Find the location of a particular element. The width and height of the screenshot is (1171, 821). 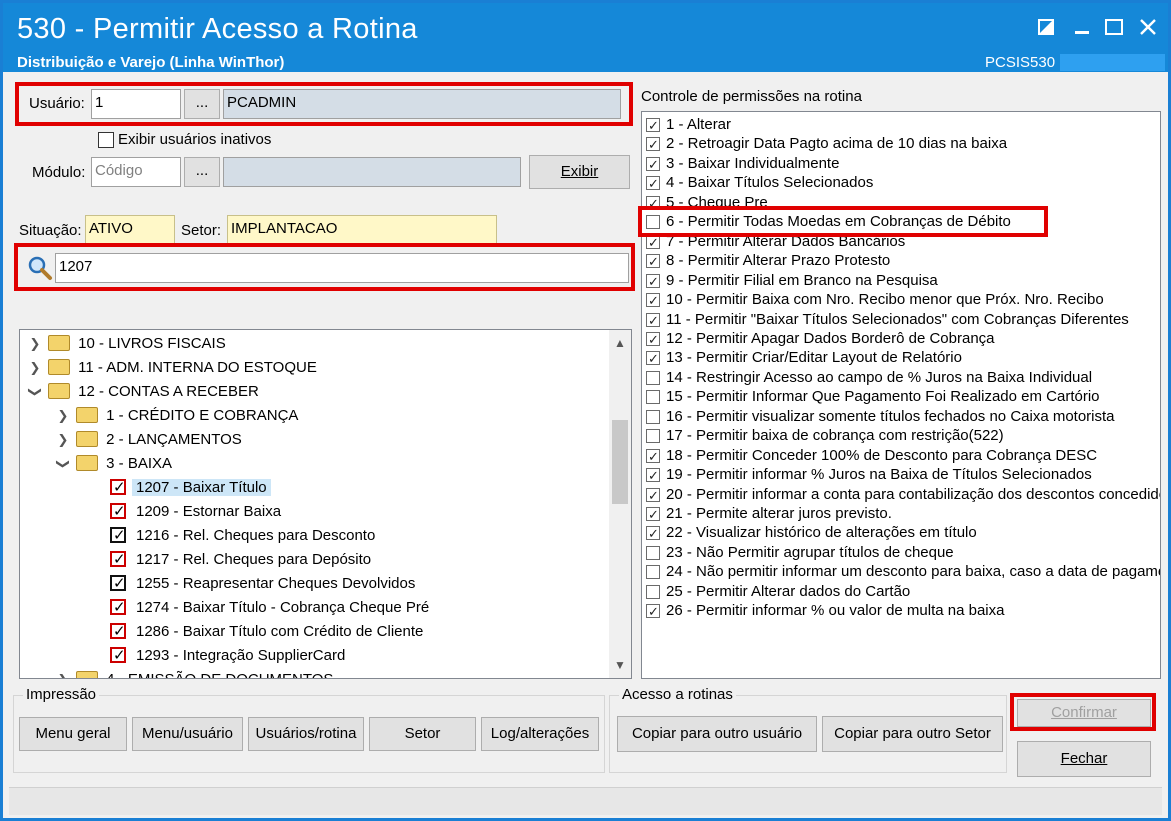

tree-node-credito-cobranca: ❯ 1 - CRÉDITO E COBRANÇA is located at coordinates (176, 416).